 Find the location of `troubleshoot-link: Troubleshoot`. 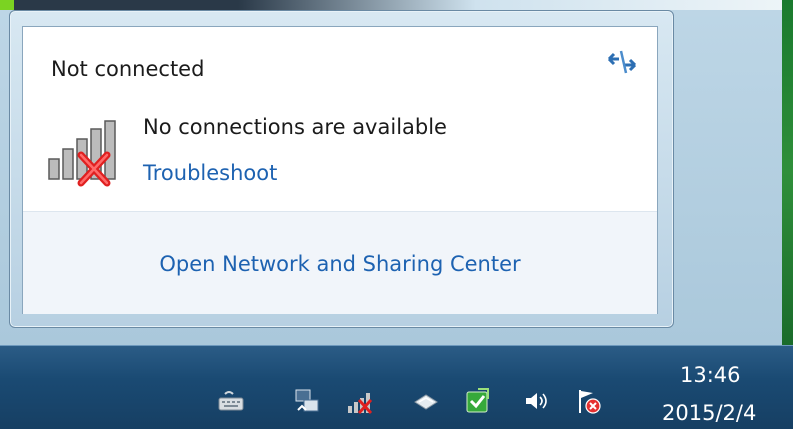

troubleshoot-link: Troubleshoot is located at coordinates (210, 173).